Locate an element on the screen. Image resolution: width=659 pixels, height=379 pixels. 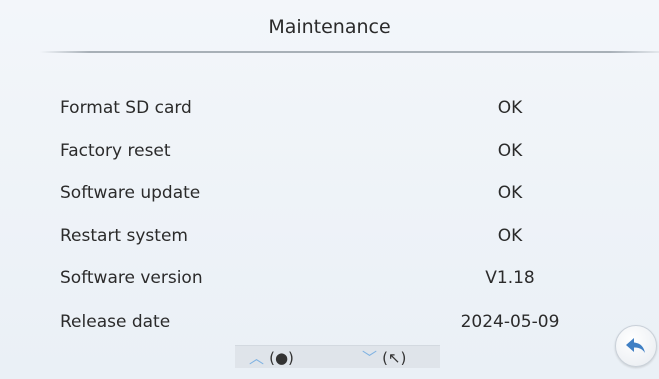
title-divider is located at coordinates (349, 52).